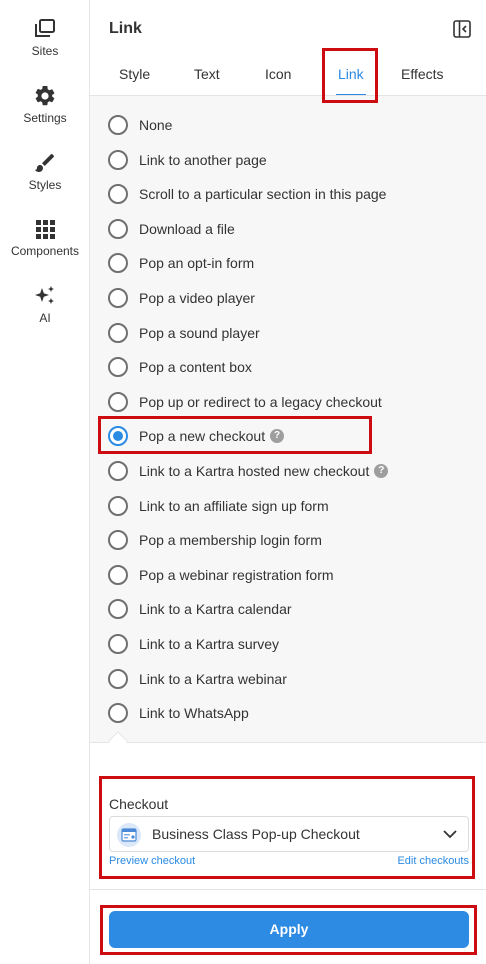 Image resolution: width=486 pixels, height=964 pixels. Describe the element at coordinates (45, 251) in the screenshot. I see `sidebar-item-label: Components` at that location.